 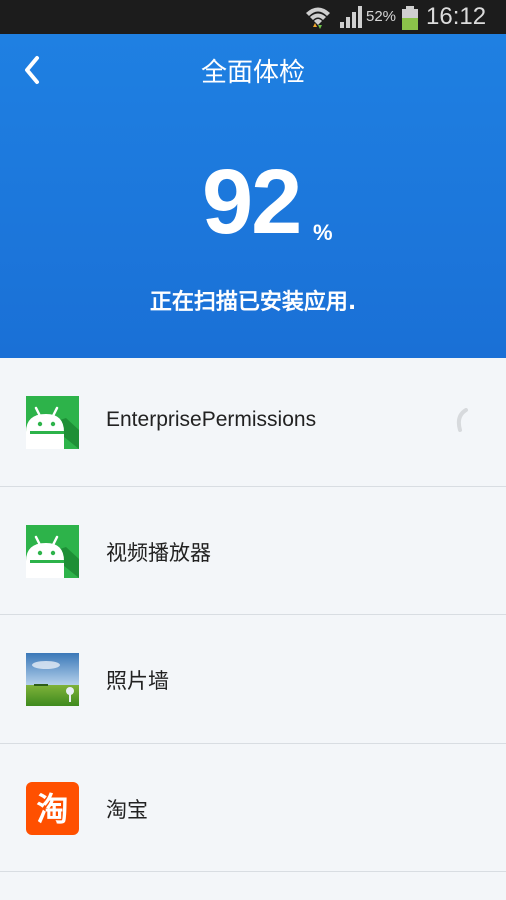 I want to click on svg-text: 淘, so click(x=52, y=809).